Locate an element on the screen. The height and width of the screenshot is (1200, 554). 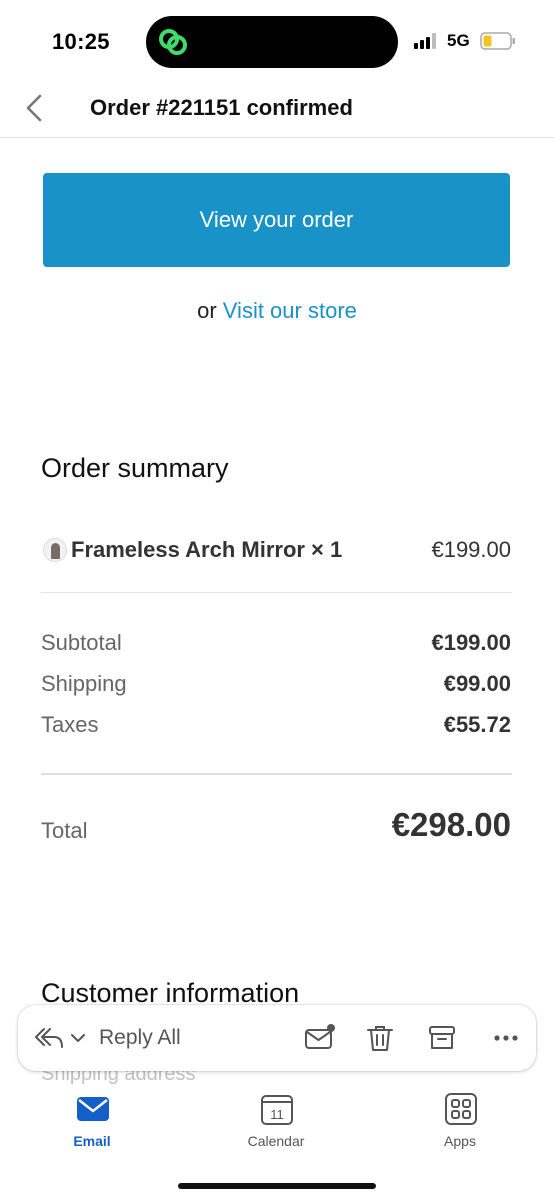
signal-bars-icon is located at coordinates (425, 41).